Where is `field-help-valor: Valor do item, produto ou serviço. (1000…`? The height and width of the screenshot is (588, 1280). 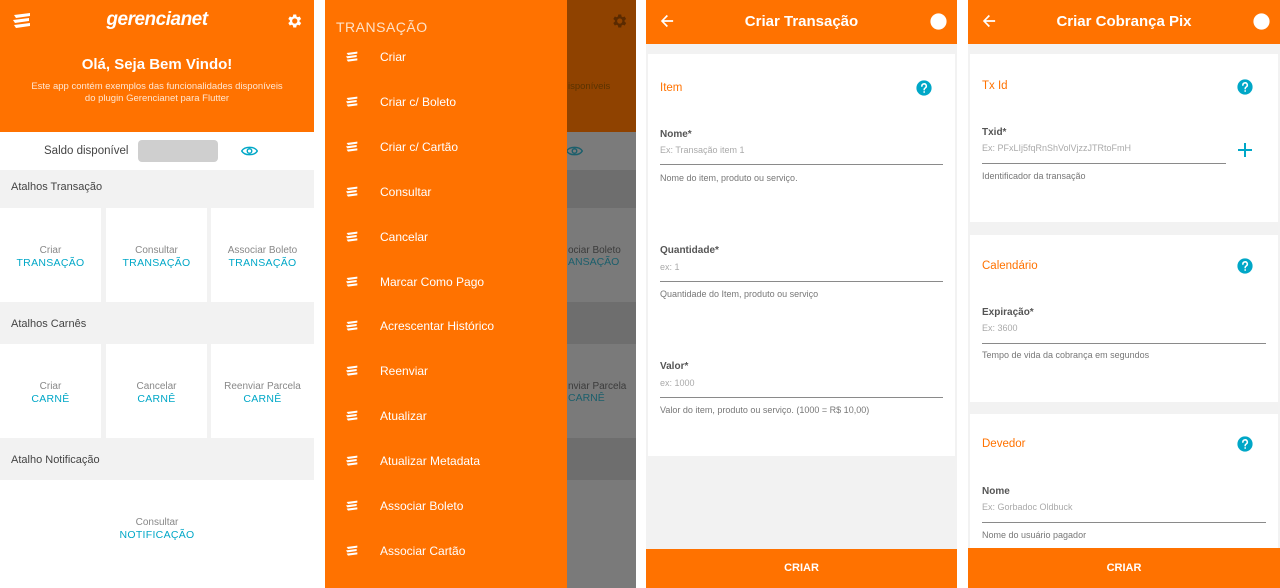
field-help-valor: Valor do item, produto ou serviço. (1000… is located at coordinates (765, 410).